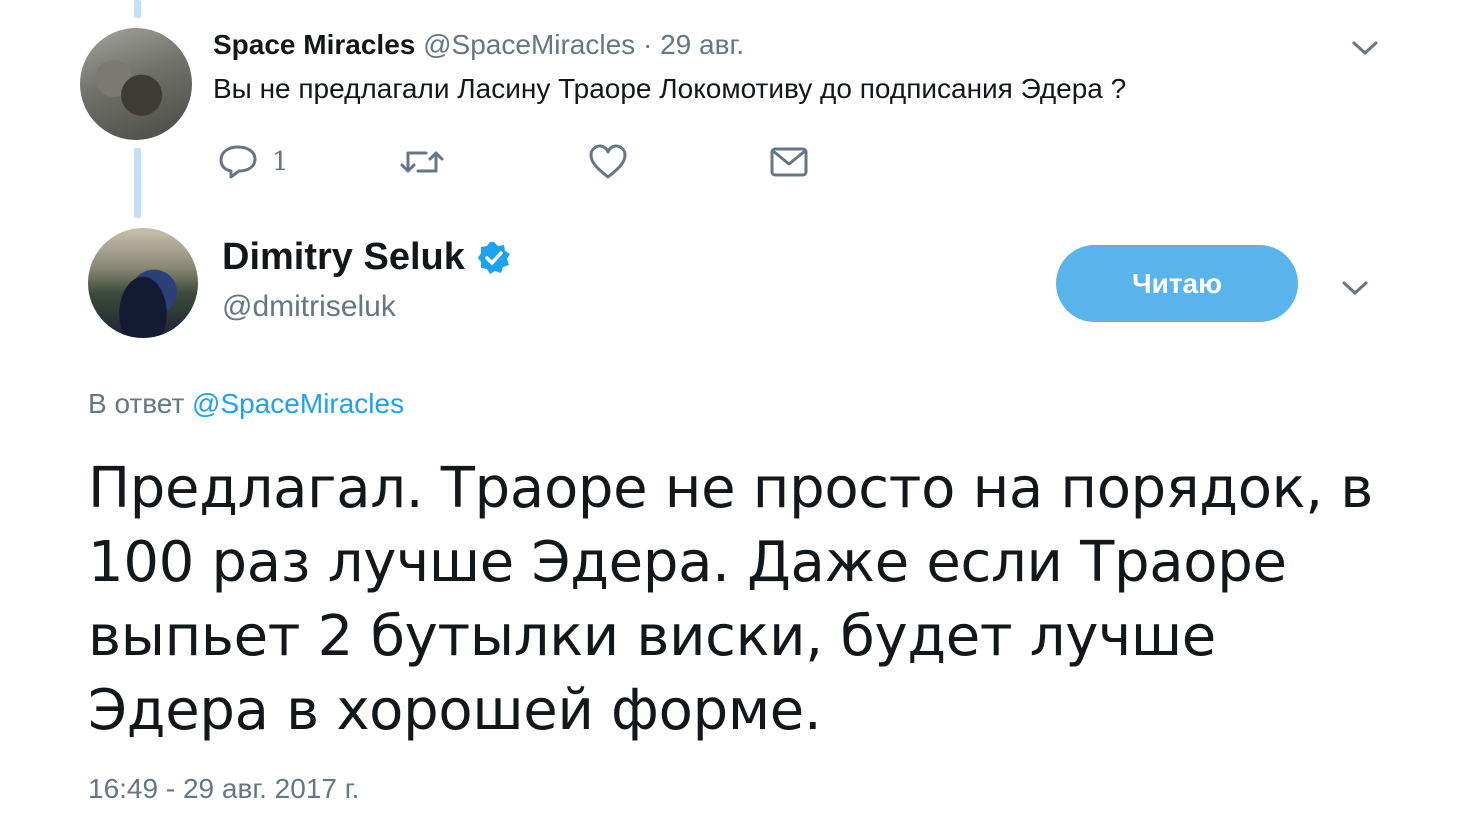 Image resolution: width=1460 pixels, height=821 pixels. Describe the element at coordinates (280, 162) in the screenshot. I see `reply-count: 1` at that location.